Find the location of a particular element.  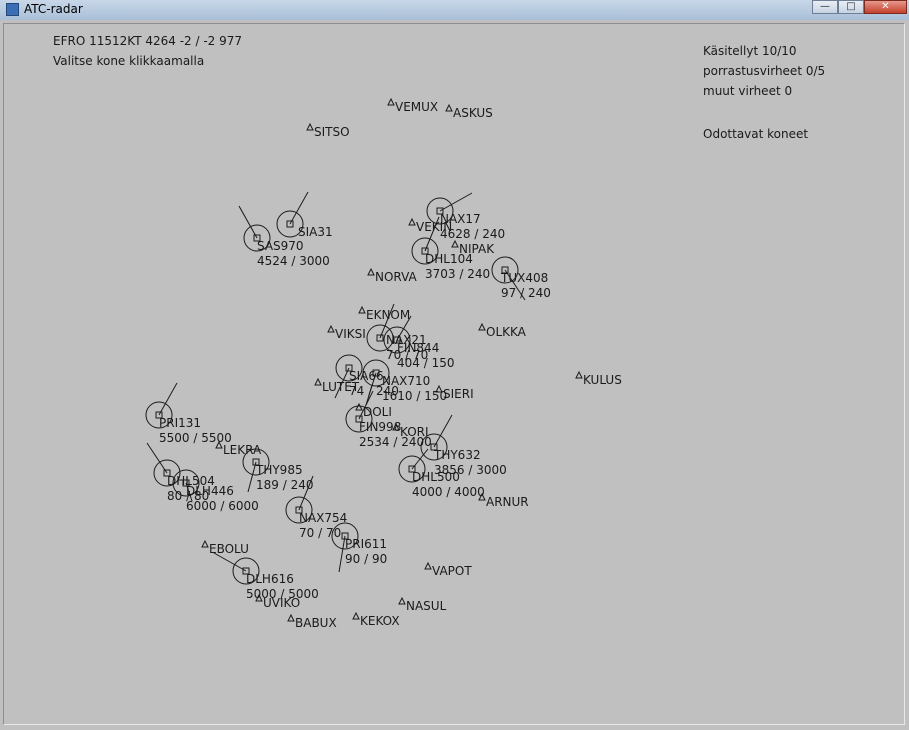

waypoint-doli-icon is located at coordinates (359, 406).